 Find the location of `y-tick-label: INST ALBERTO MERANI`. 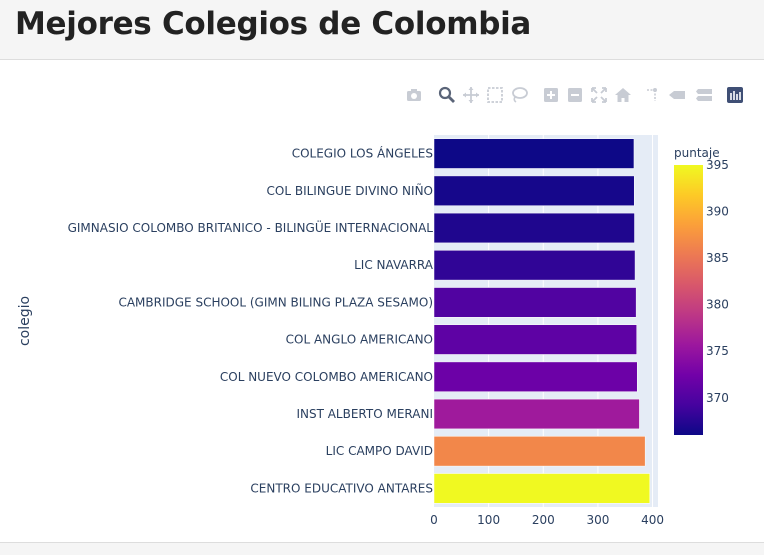

y-tick-label: INST ALBERTO MERANI is located at coordinates (364, 414).